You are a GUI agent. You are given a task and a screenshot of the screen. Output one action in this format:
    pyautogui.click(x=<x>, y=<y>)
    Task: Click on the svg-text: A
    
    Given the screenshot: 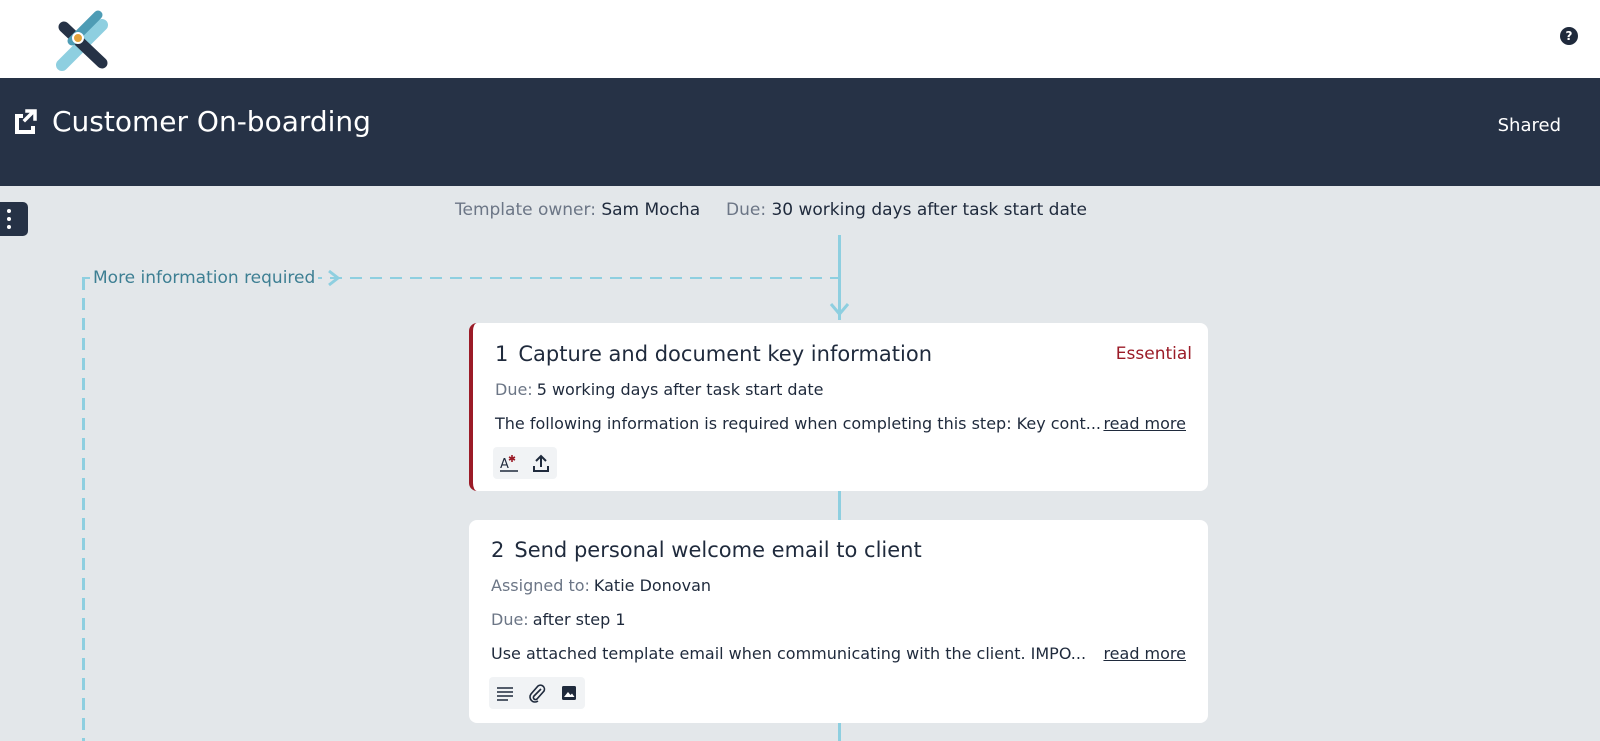 What is the action you would take?
    pyautogui.click(x=504, y=464)
    